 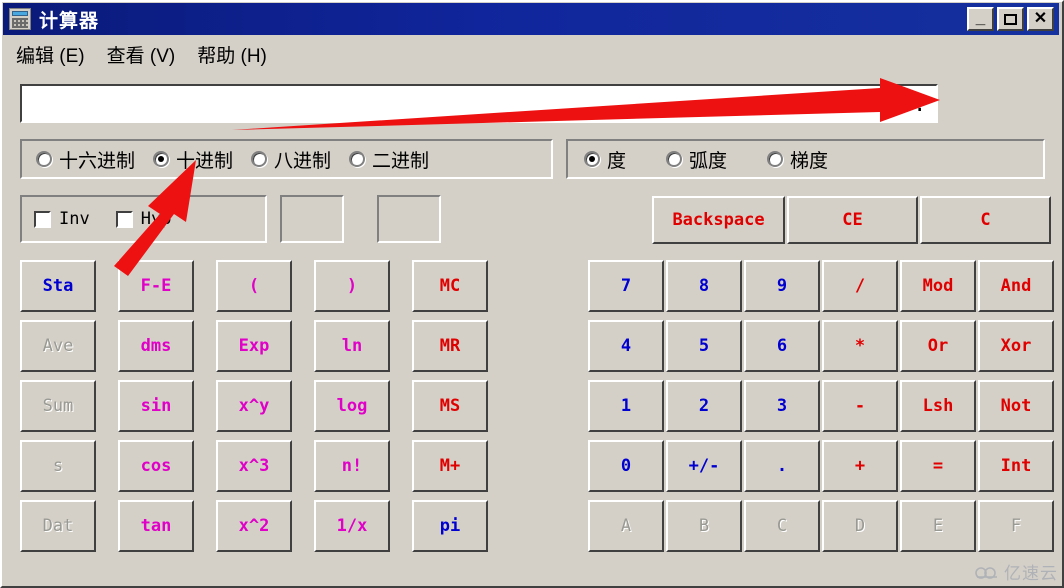 I want to click on radio-hexadecimal: 十六进制, so click(x=85, y=159).